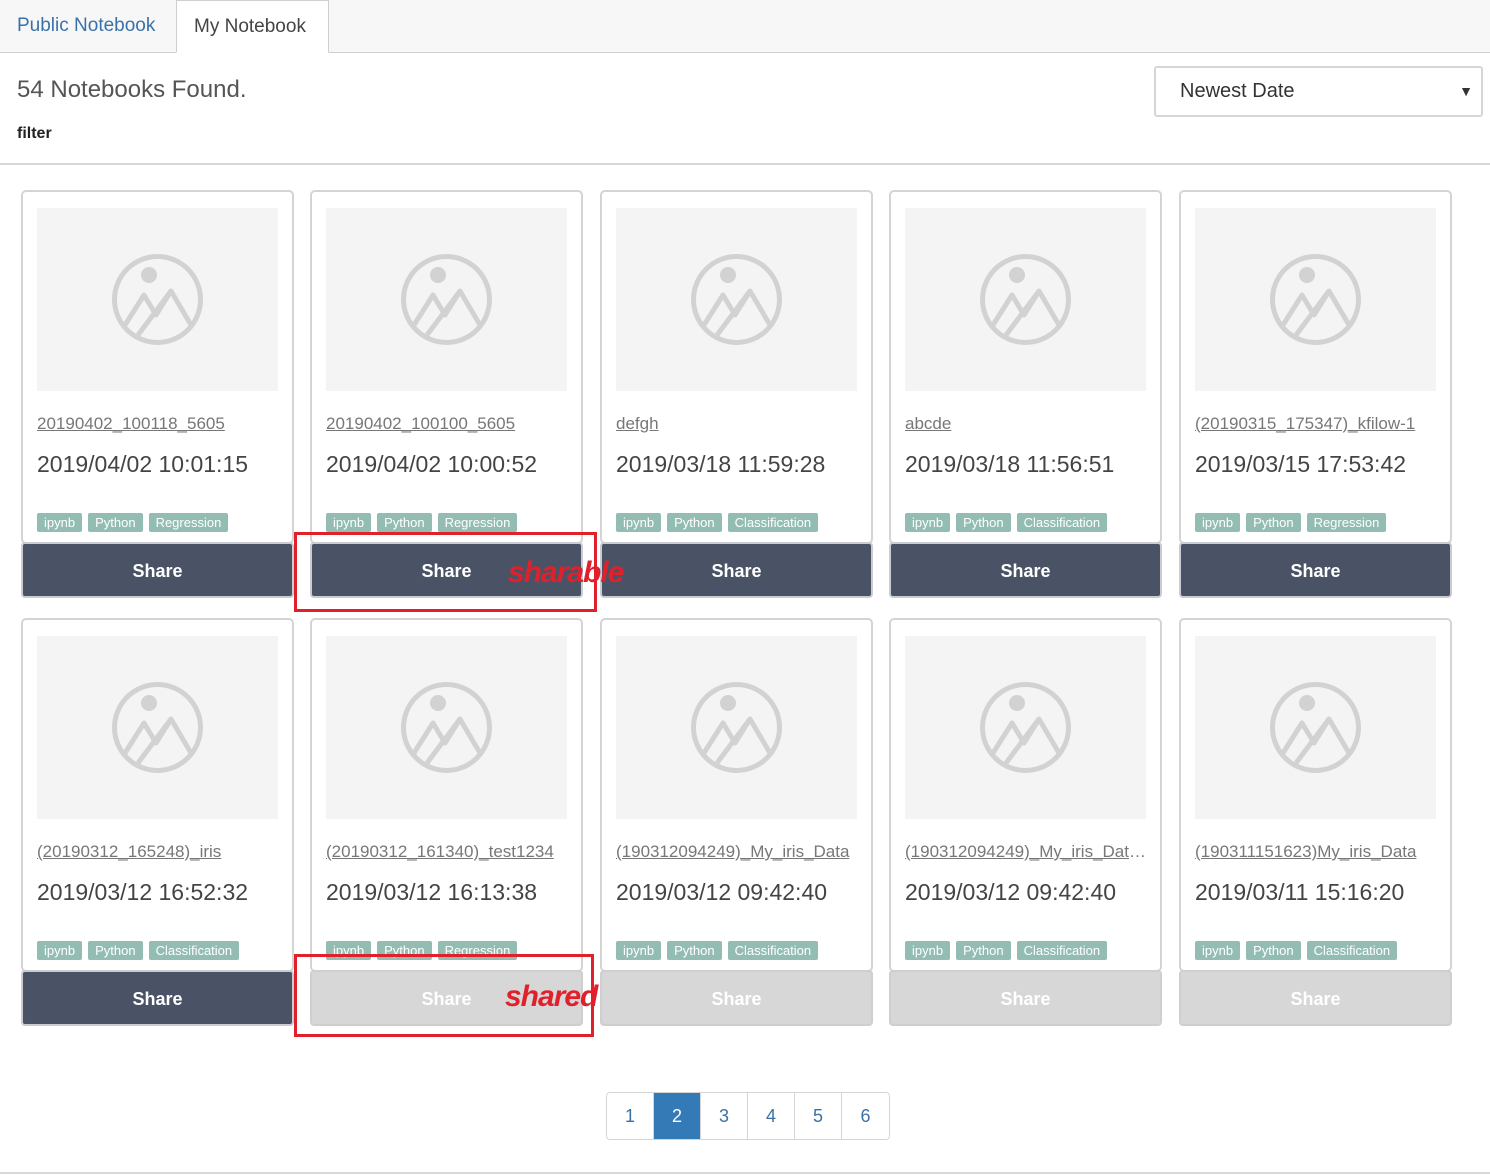 This screenshot has width=1490, height=1175. Describe the element at coordinates (88, 26) in the screenshot. I see `tab-public-notebook: Public Notebook` at that location.